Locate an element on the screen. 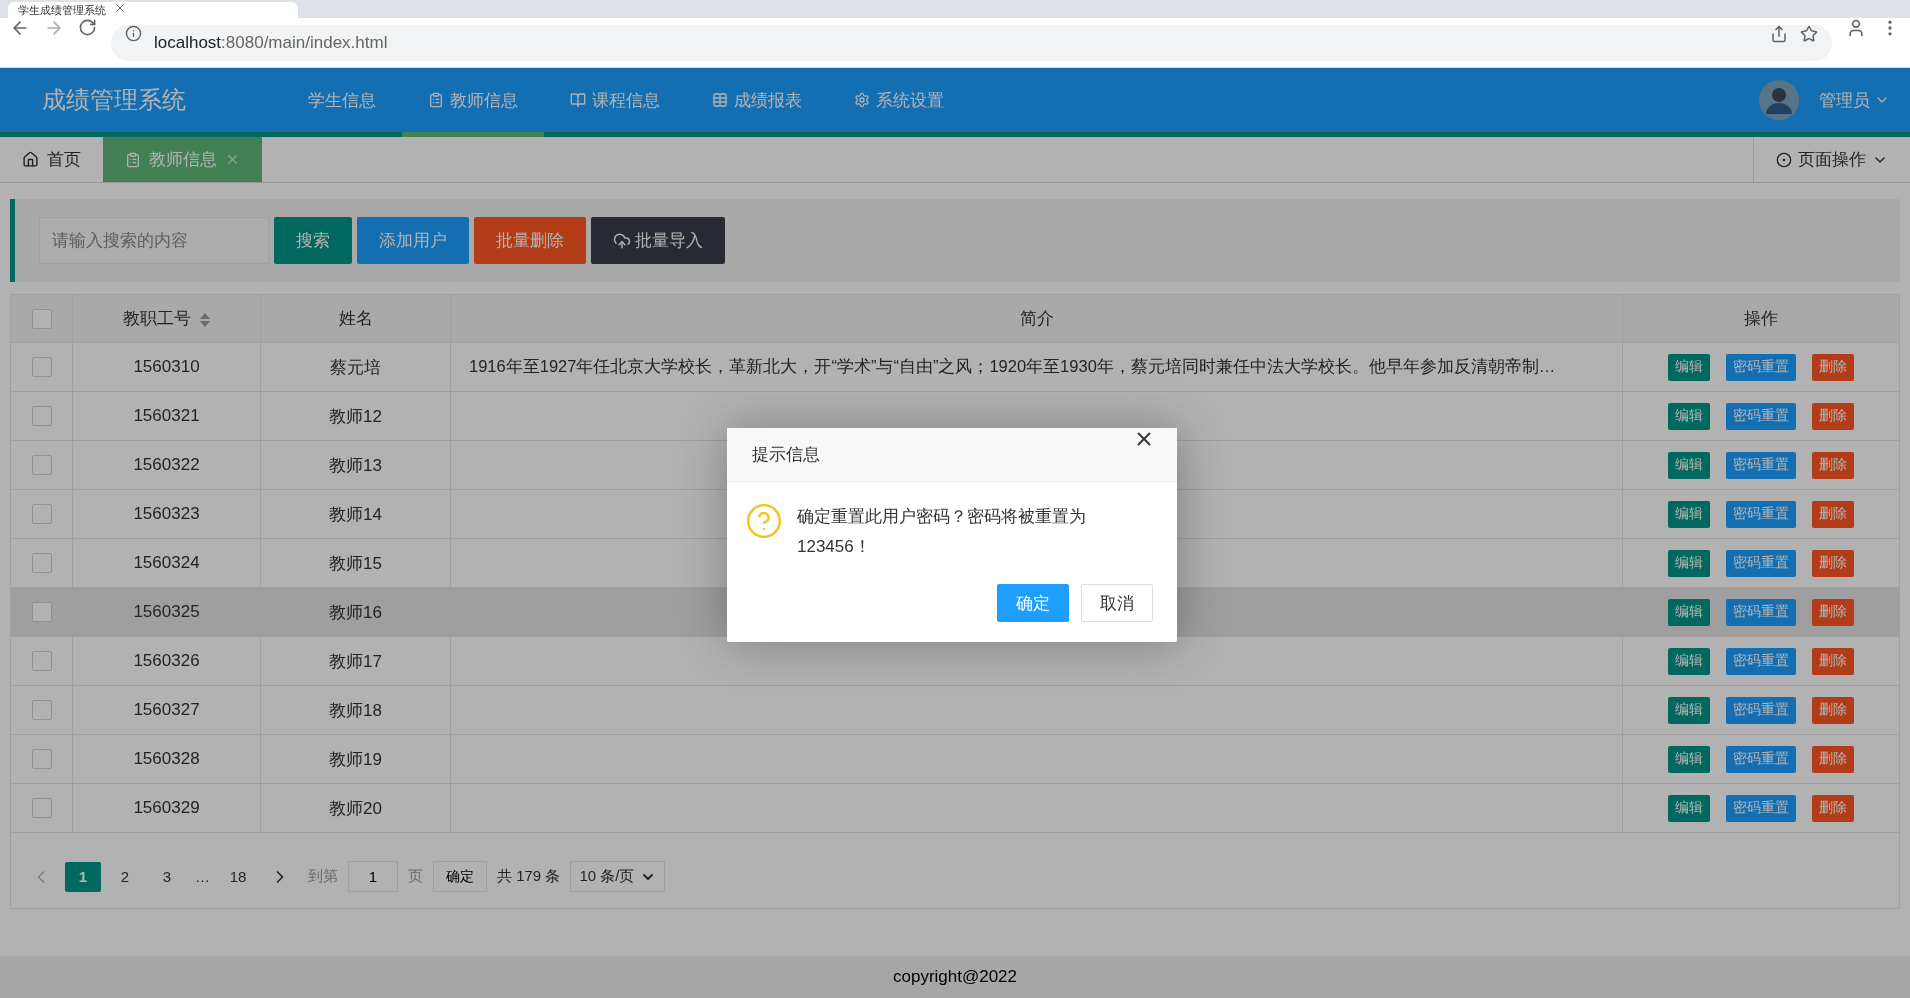  page-button: 3 is located at coordinates (167, 876).